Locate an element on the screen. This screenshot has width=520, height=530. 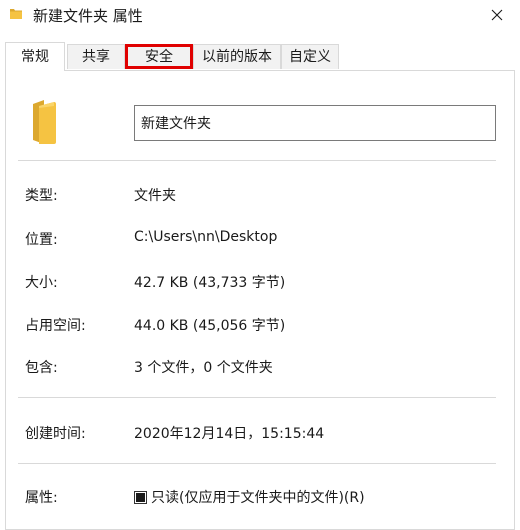
size-label: 大小: is located at coordinates (41, 283).